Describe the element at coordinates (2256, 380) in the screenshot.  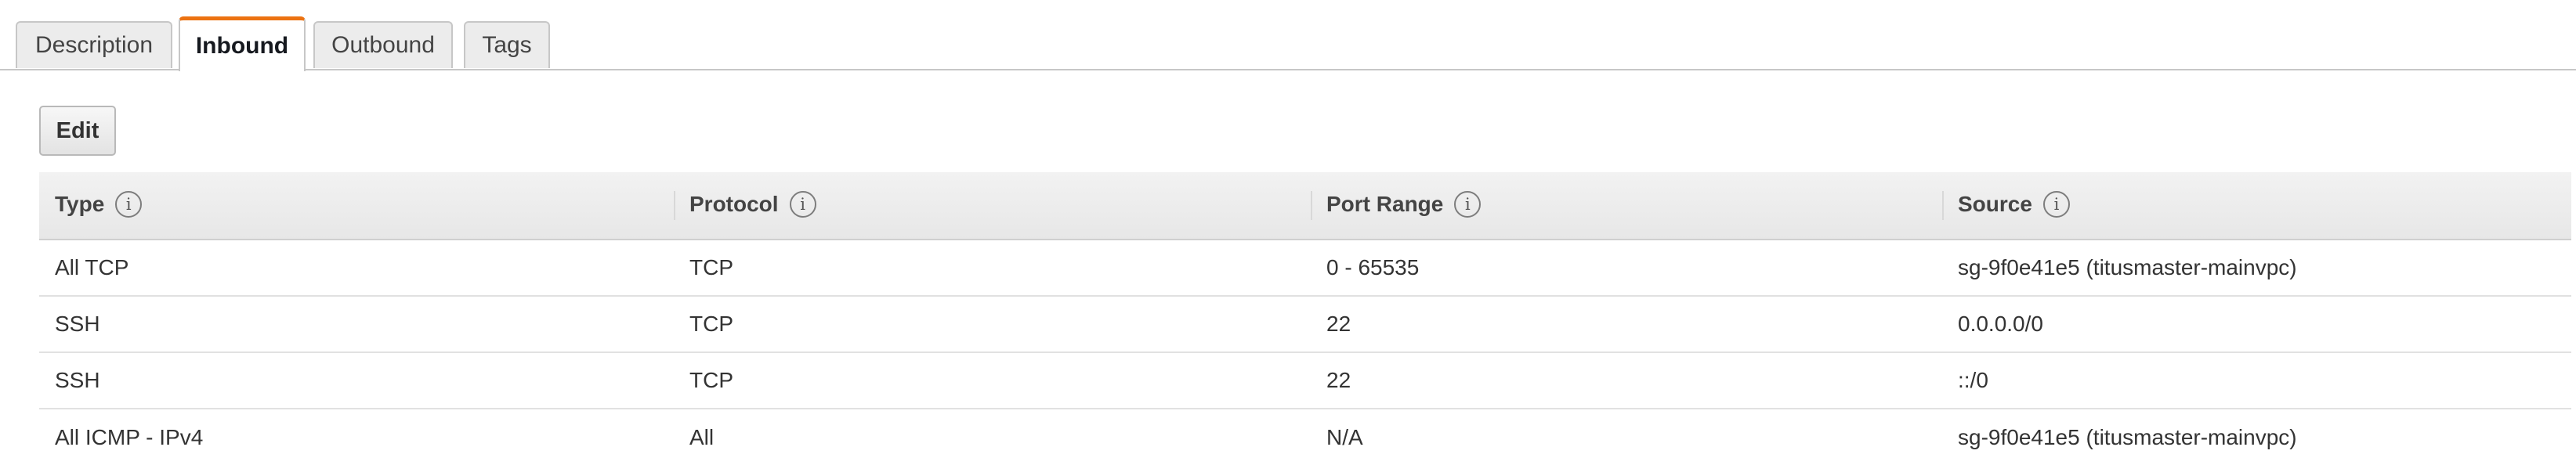
I see `cell-source: ::/0` at that location.